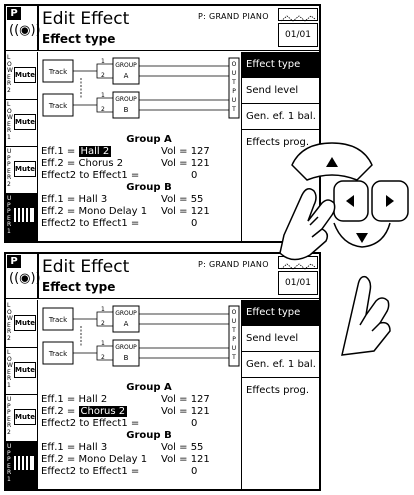 The width and height of the screenshot is (414, 495). What do you see at coordinates (79, 287) in the screenshot?
I see `page-subtitle: Effect type` at bounding box center [79, 287].